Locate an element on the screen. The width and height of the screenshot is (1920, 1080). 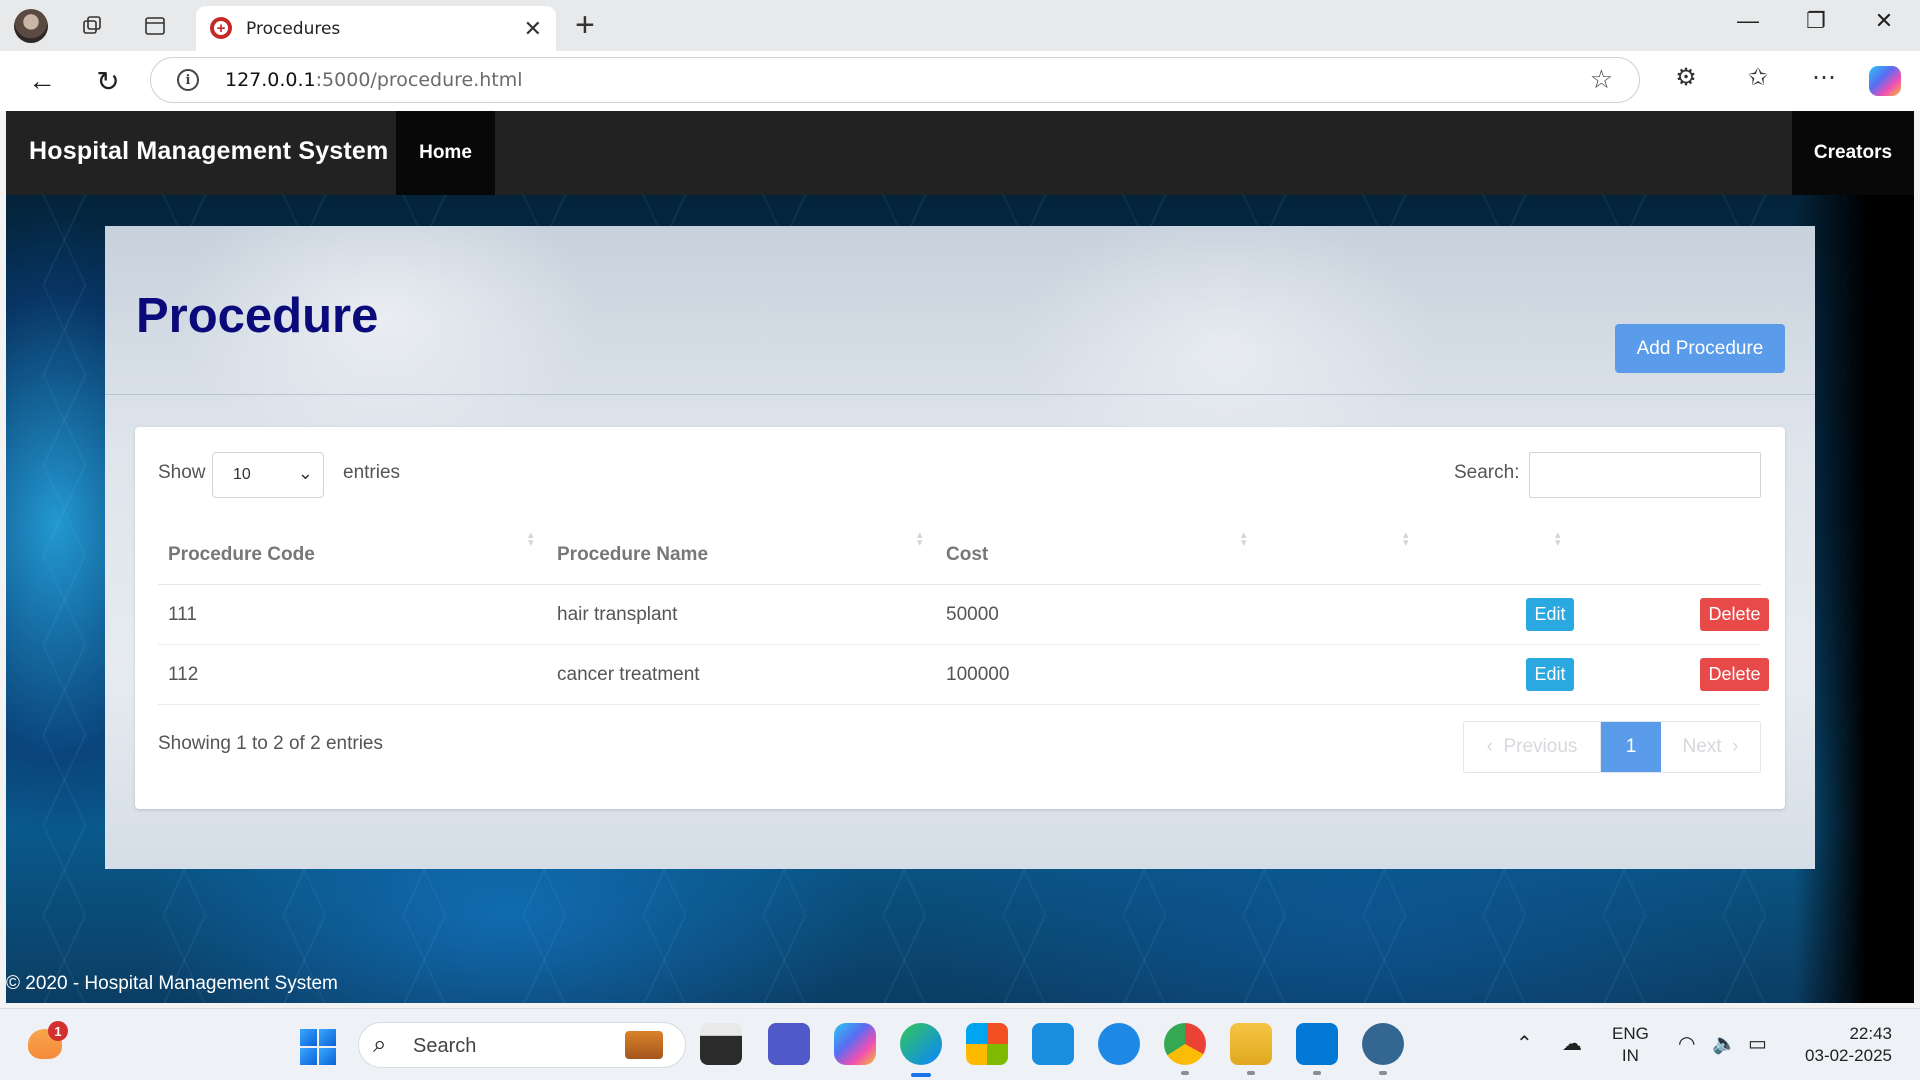
teams-icon is located at coordinates (789, 1044).